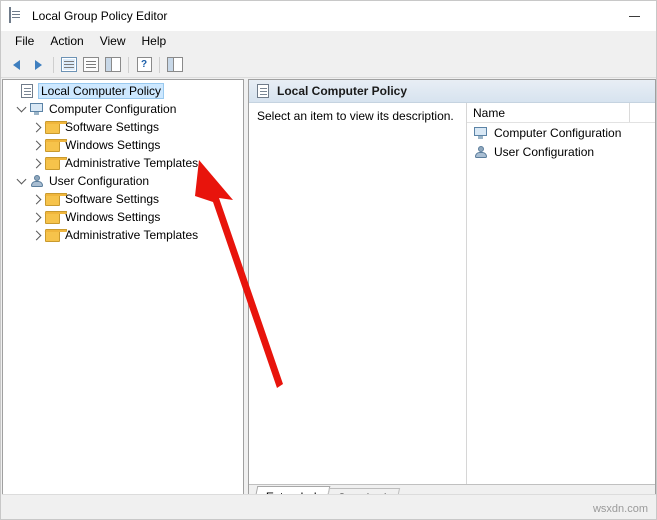 The width and height of the screenshot is (657, 520). I want to click on details-pane-title: Local Computer Policy, so click(342, 91).